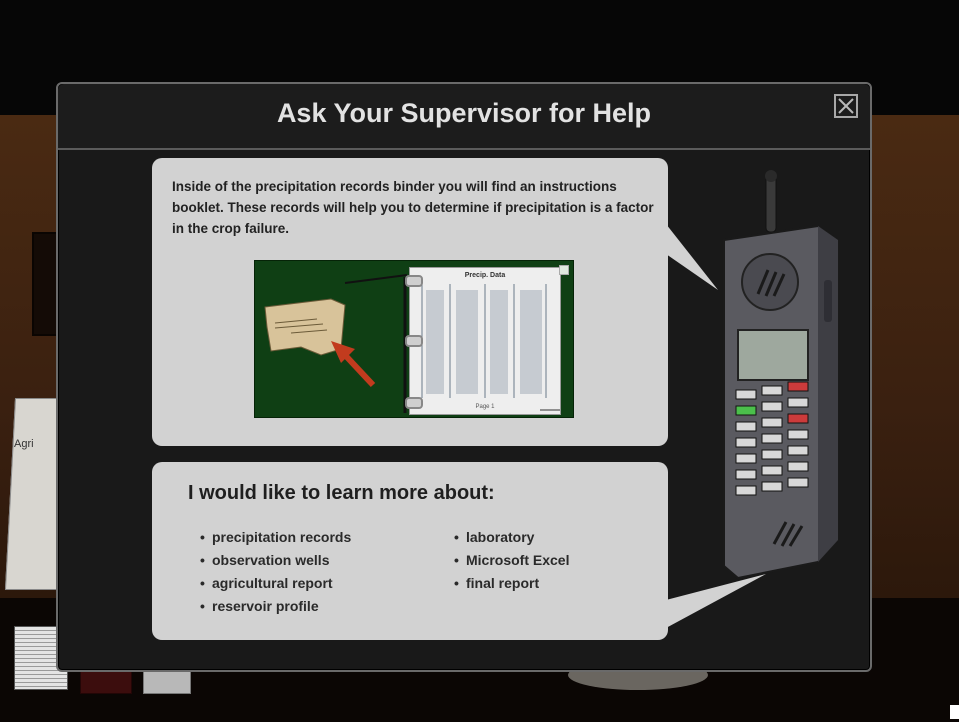 Image resolution: width=959 pixels, height=722 pixels. I want to click on dialog-header: Ask Your Supervisor for Help, so click(464, 117).